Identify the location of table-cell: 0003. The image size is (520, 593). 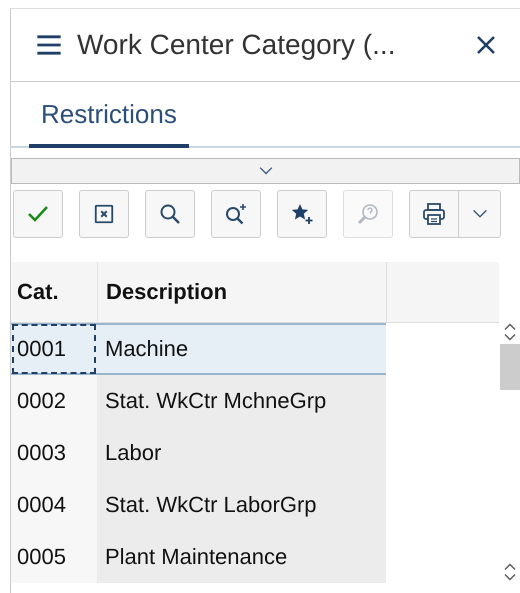
(54, 453).